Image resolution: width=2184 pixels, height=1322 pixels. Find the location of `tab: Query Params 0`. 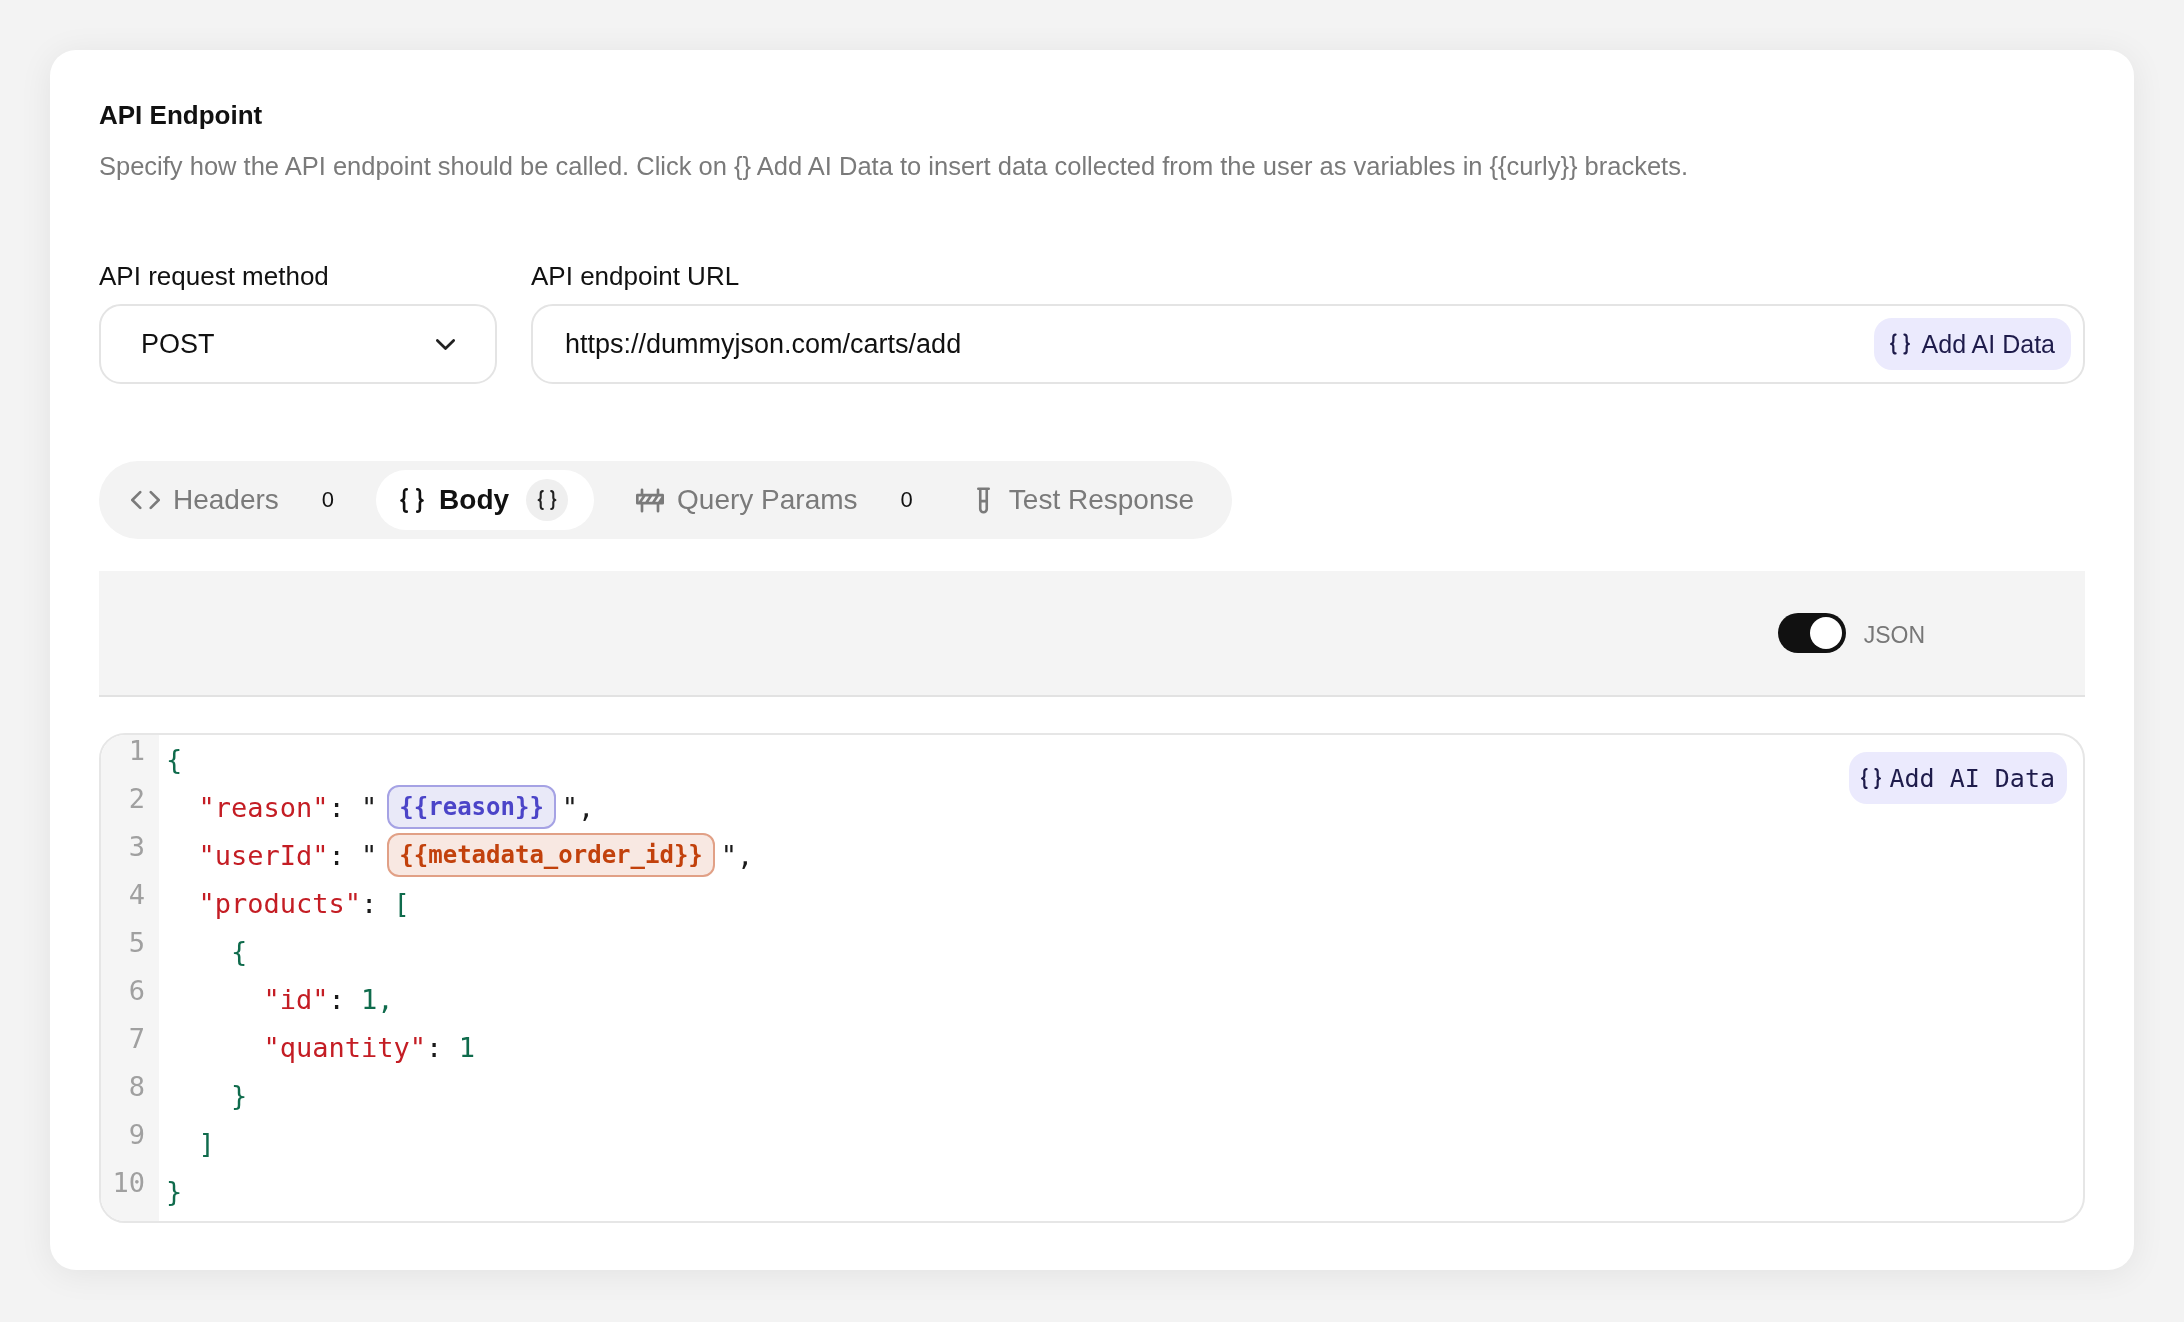

tab: Query Params 0 is located at coordinates (774, 500).